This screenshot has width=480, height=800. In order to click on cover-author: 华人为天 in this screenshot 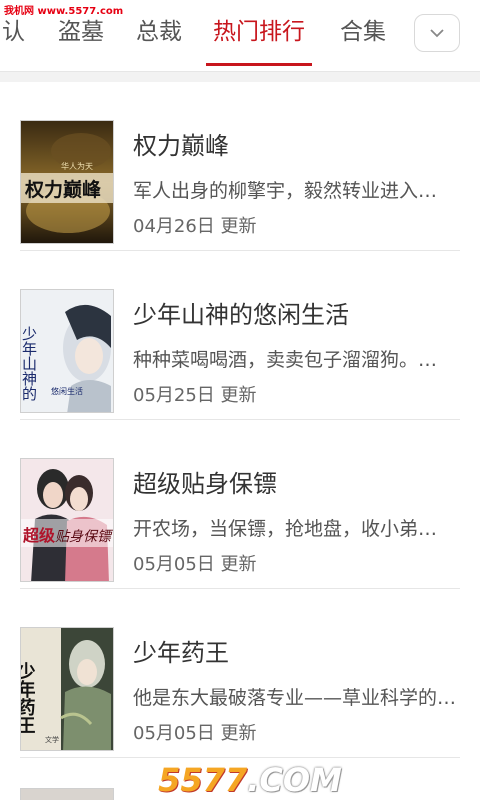, I will do `click(77, 166)`.